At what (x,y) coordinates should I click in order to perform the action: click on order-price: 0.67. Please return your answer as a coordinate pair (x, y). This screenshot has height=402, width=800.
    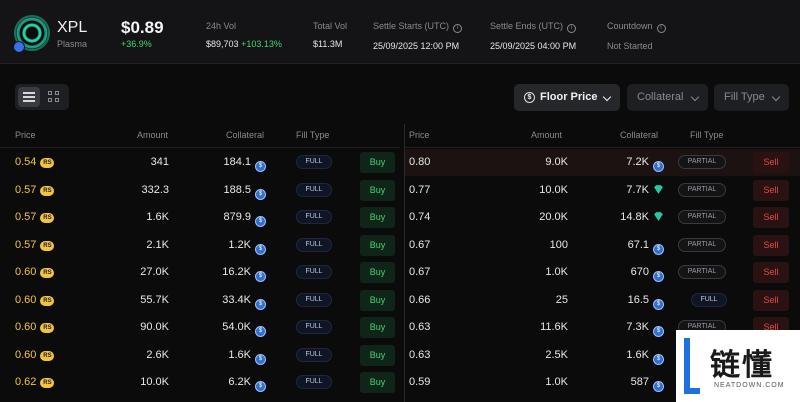
    Looking at the image, I should click on (420, 272).